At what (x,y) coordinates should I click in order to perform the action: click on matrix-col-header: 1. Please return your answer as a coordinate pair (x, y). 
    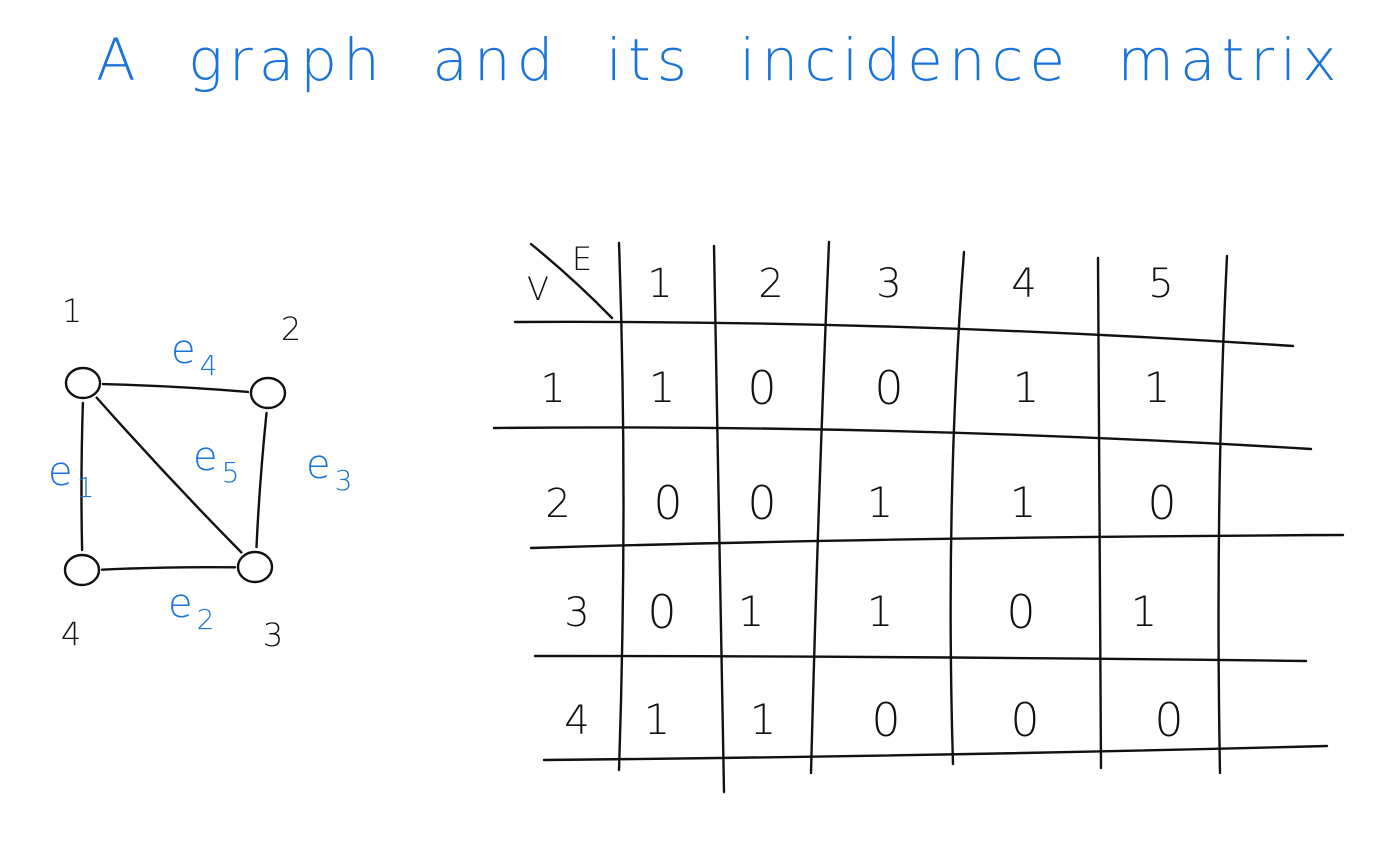
    Looking at the image, I should click on (659, 284).